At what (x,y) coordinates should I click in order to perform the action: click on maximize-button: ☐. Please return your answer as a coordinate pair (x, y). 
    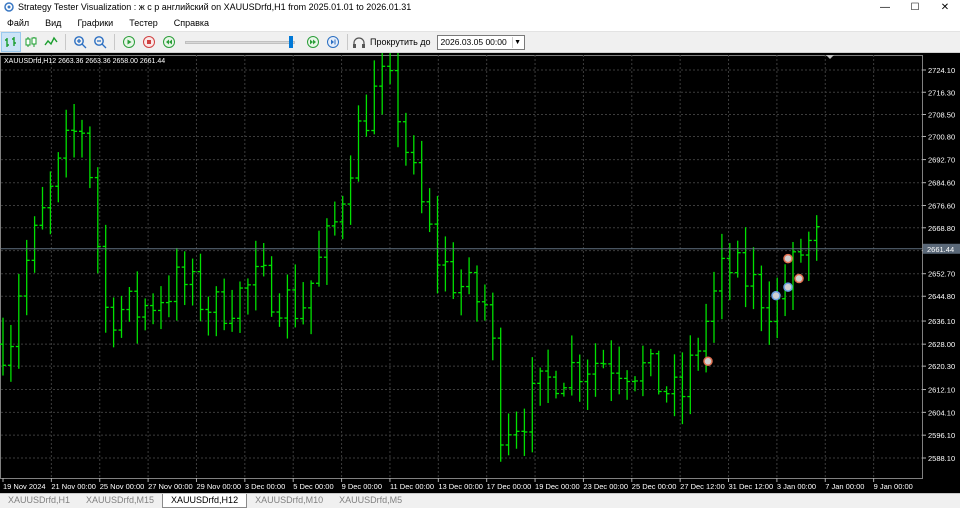
    Looking at the image, I should click on (915, 7).